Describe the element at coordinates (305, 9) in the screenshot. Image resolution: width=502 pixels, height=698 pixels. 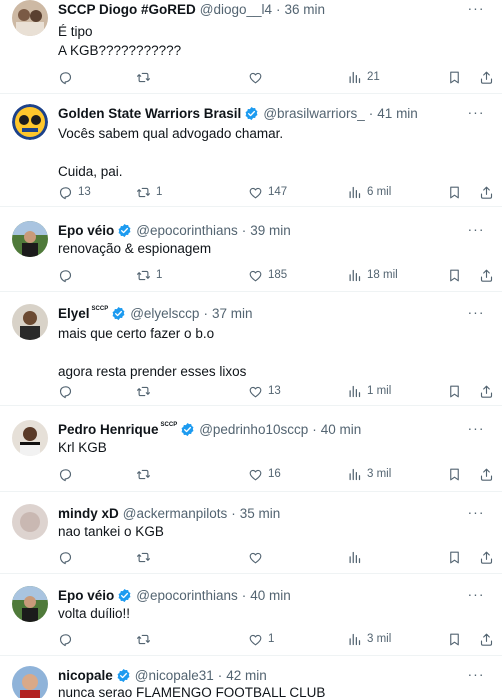
I see `timestamp: 36 min` at that location.